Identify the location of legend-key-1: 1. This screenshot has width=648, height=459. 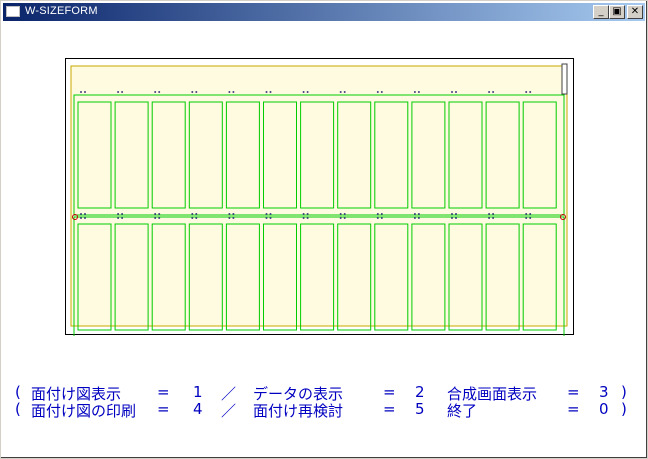
(198, 392).